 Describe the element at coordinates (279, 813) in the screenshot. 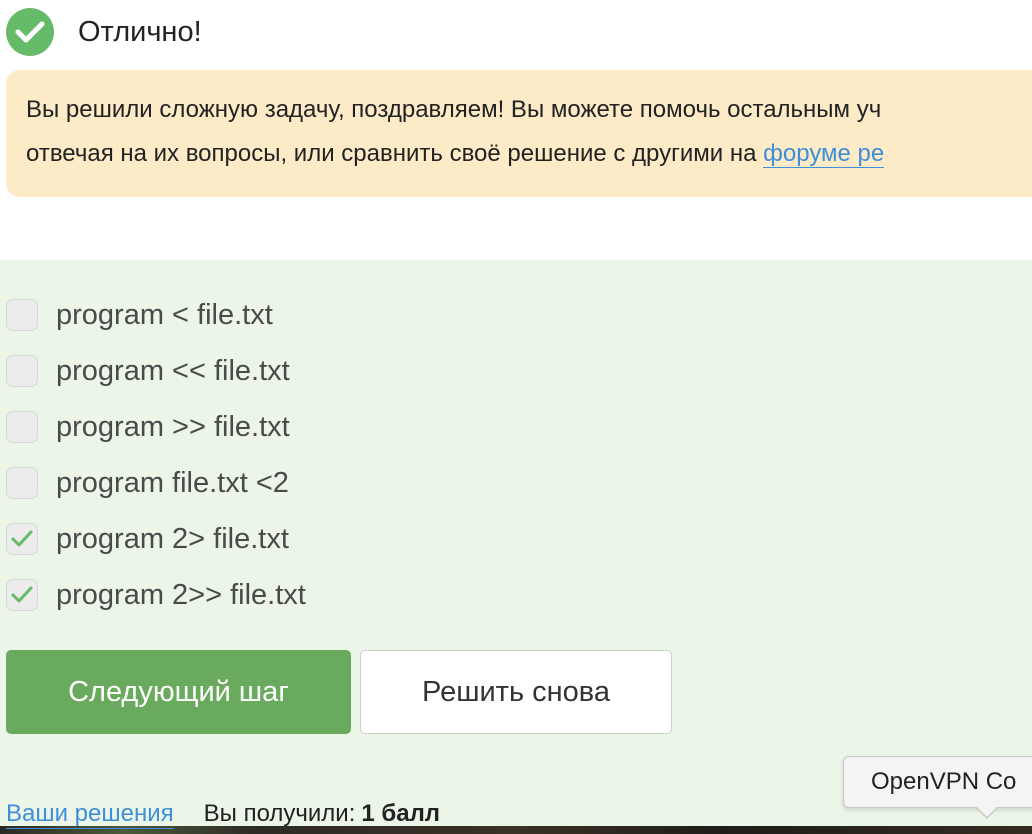

I see `score-label: Вы получили:` at that location.